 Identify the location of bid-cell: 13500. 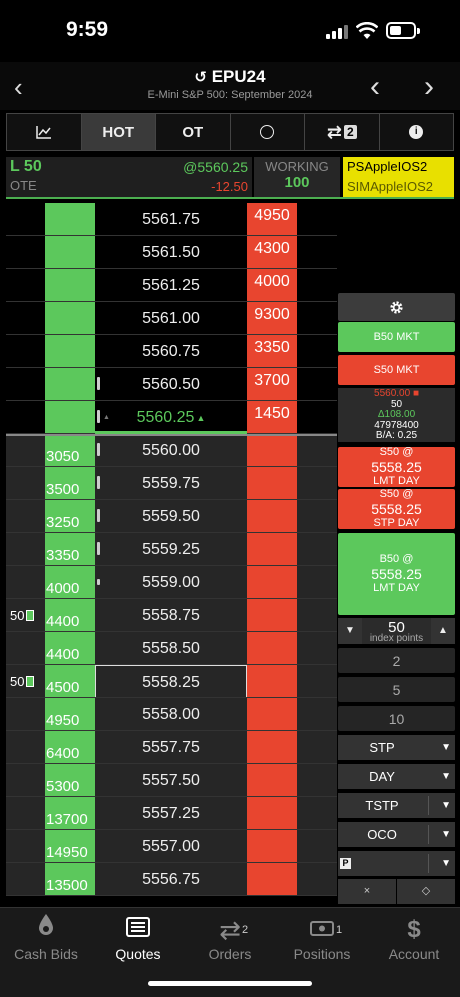
(70, 879).